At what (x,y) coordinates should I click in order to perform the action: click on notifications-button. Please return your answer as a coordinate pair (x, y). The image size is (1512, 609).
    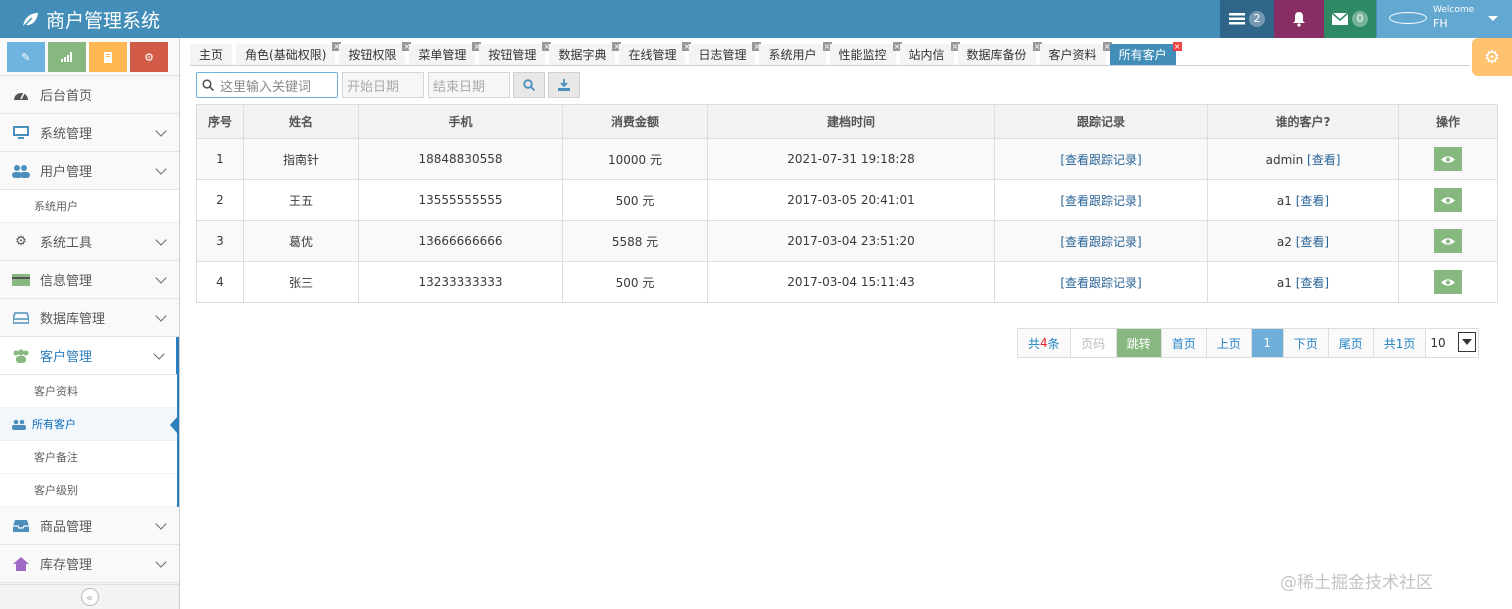
    Looking at the image, I should click on (1299, 19).